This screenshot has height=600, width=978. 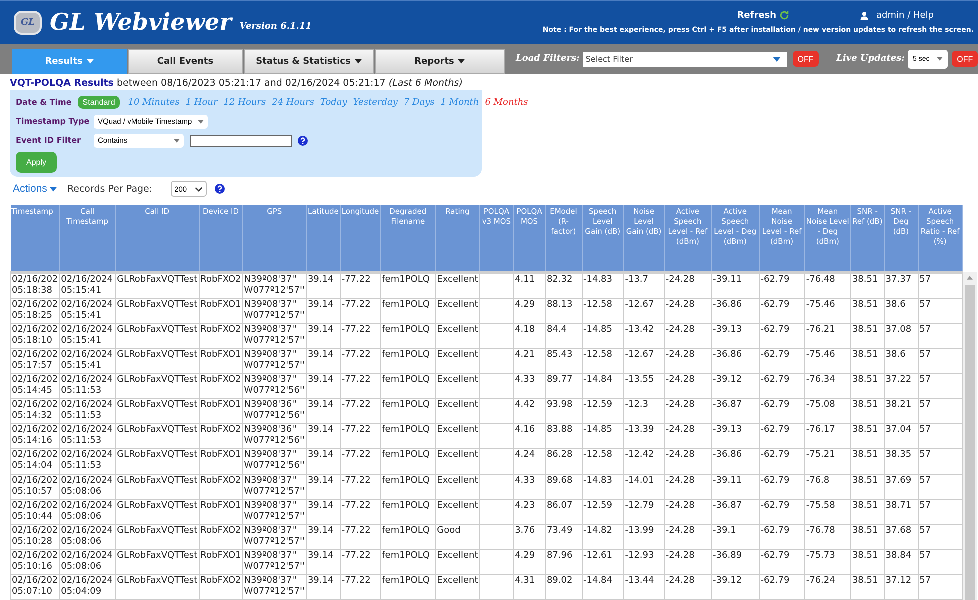 What do you see at coordinates (69, 61) in the screenshot?
I see `nav-tab: Results` at bounding box center [69, 61].